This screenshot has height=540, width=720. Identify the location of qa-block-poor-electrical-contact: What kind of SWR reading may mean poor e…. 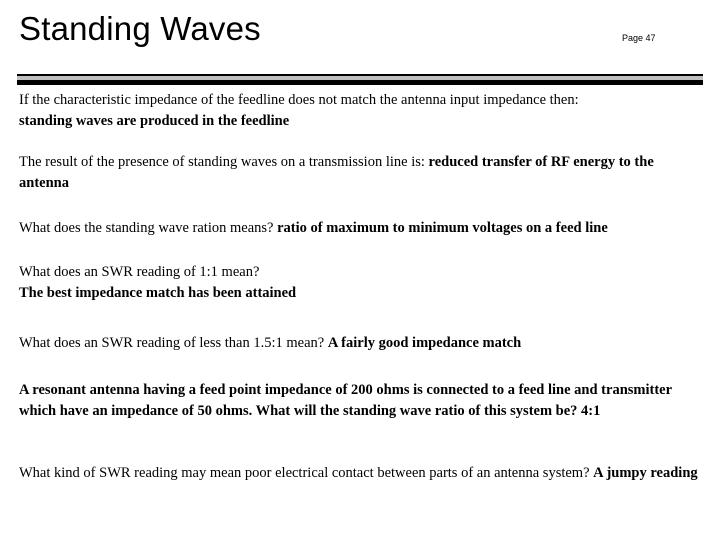
(360, 473).